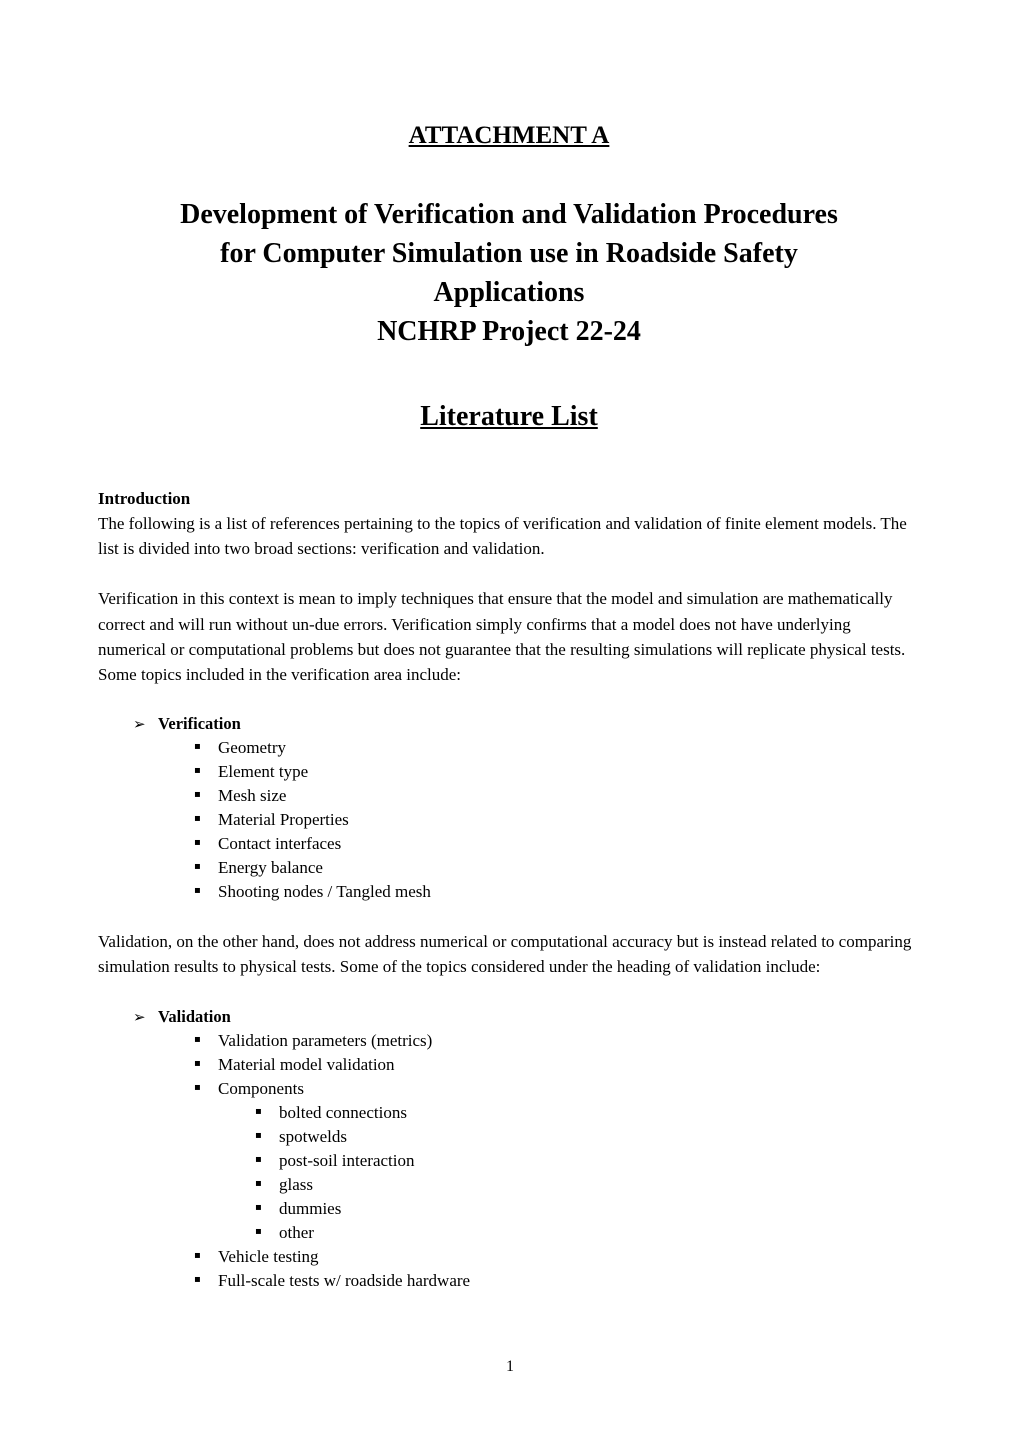 Image resolution: width=1020 pixels, height=1443 pixels. Describe the element at coordinates (270, 868) in the screenshot. I see `list-item-label: Energy balance` at that location.